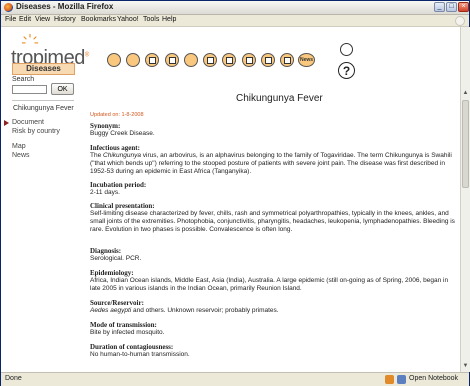 The height and width of the screenshot is (386, 470). What do you see at coordinates (279, 98) in the screenshot?
I see `page-title: Chikungunya Fever` at bounding box center [279, 98].